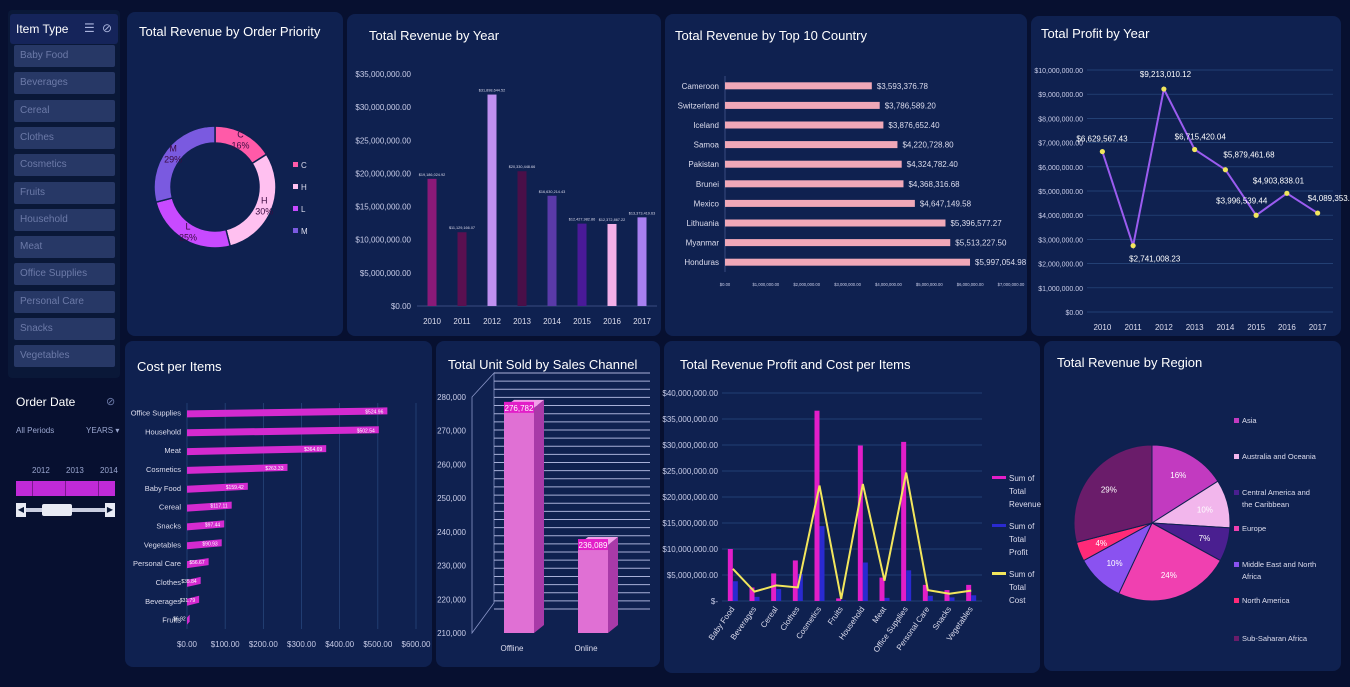 The width and height of the screenshot is (1350, 687). I want to click on data-label: $3,593,376.78, so click(903, 86).